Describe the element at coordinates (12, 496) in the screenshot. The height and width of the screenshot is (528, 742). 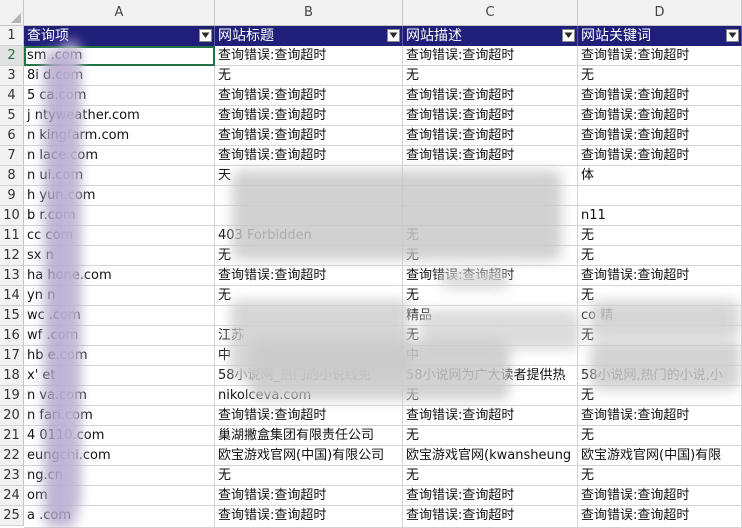
I see `row-number: 24` at that location.